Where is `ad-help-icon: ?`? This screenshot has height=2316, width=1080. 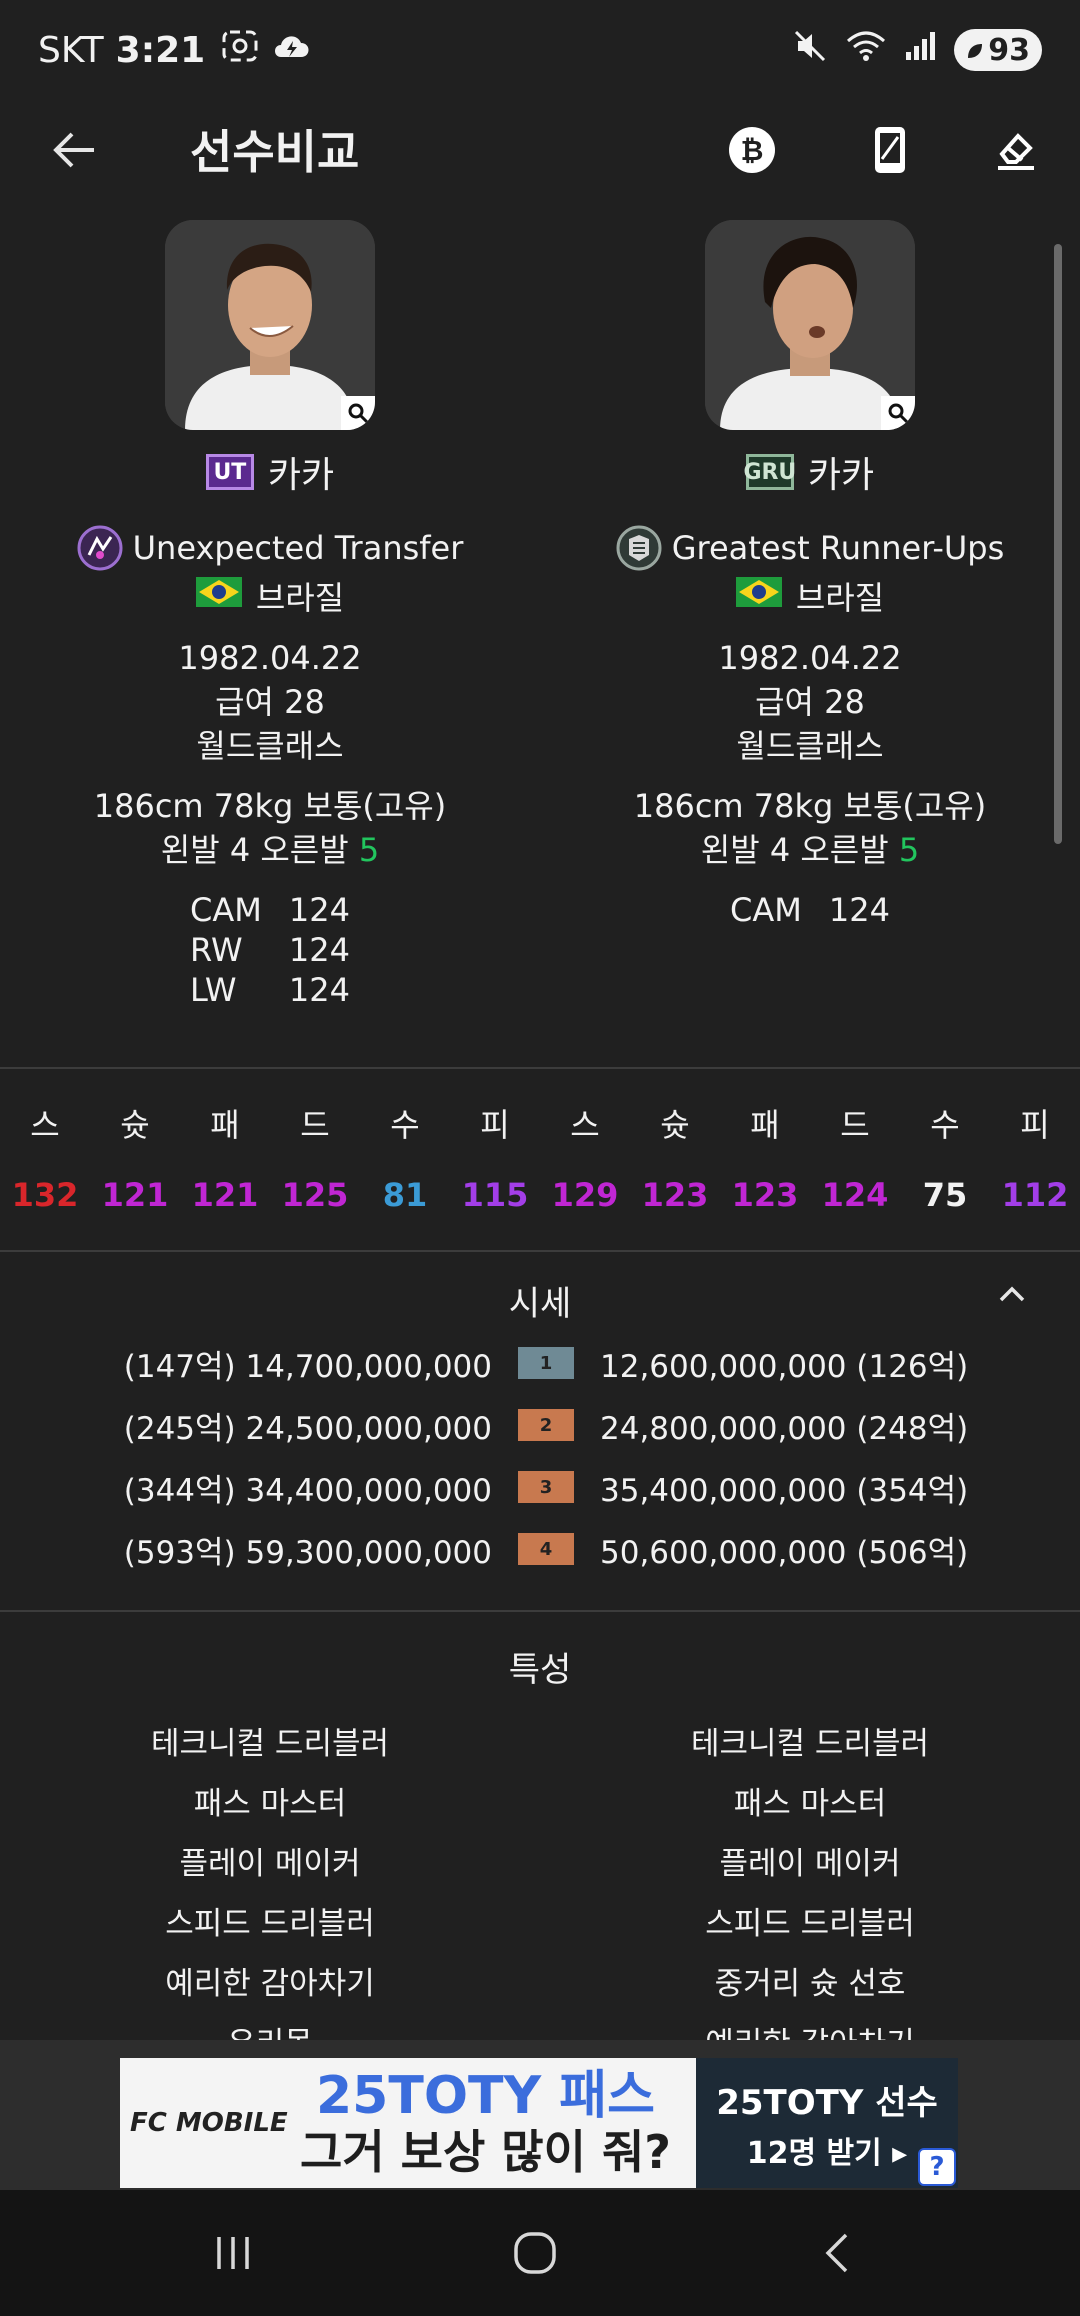 ad-help-icon: ? is located at coordinates (937, 2167).